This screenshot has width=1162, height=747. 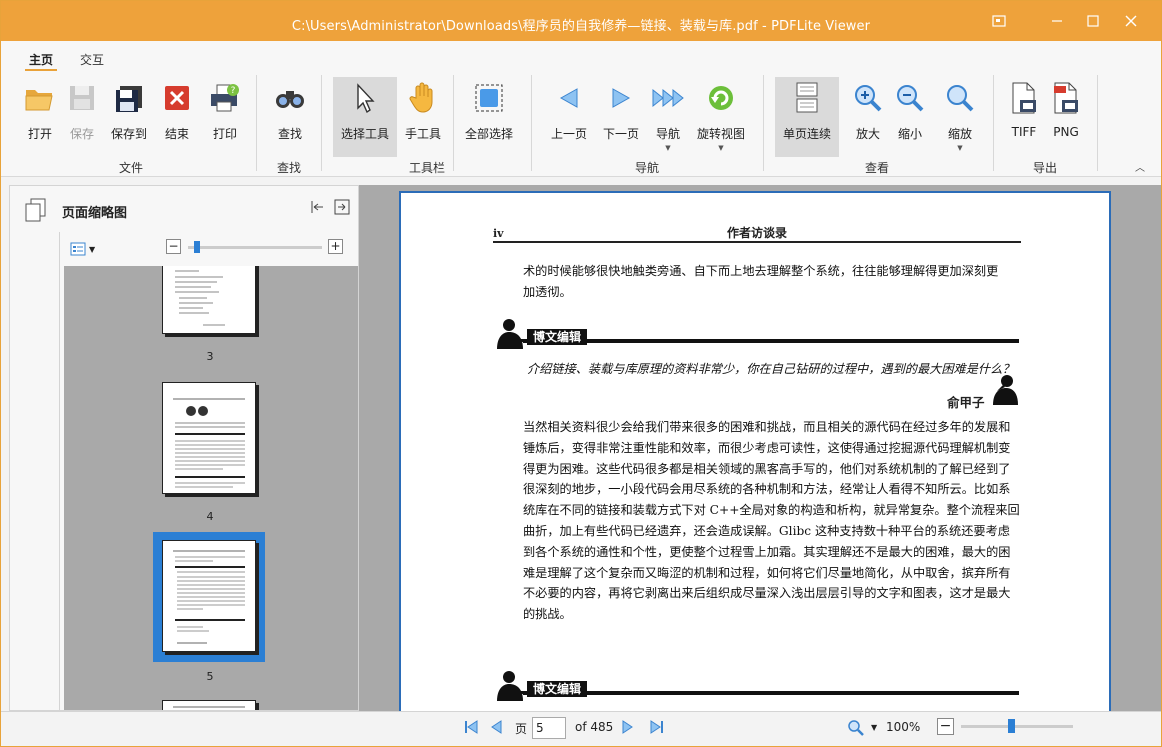 I want to click on find-button: 查找, so click(x=290, y=117).